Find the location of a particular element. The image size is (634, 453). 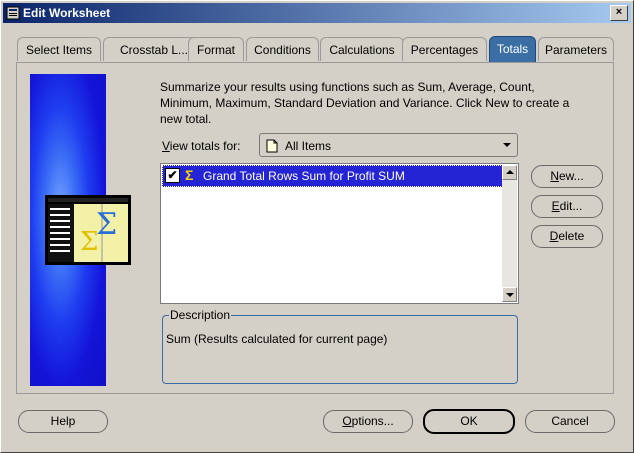

close-icon: × is located at coordinates (619, 12).